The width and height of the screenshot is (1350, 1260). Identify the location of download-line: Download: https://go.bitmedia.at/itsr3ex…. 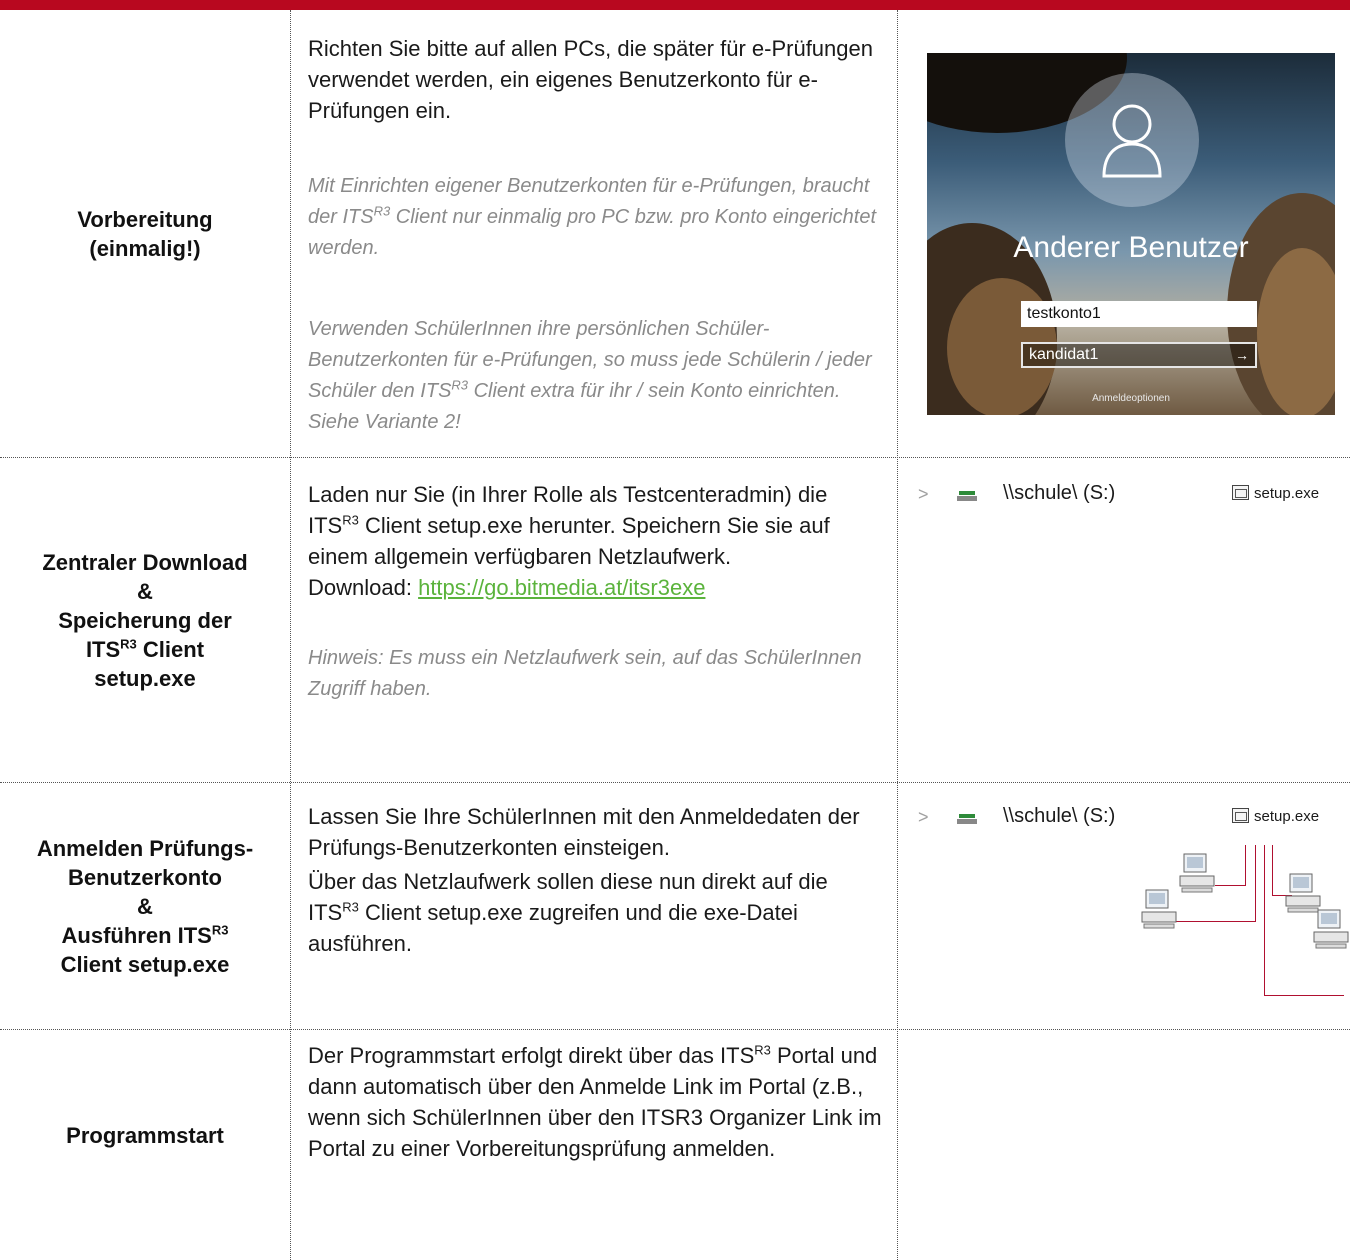
(507, 587).